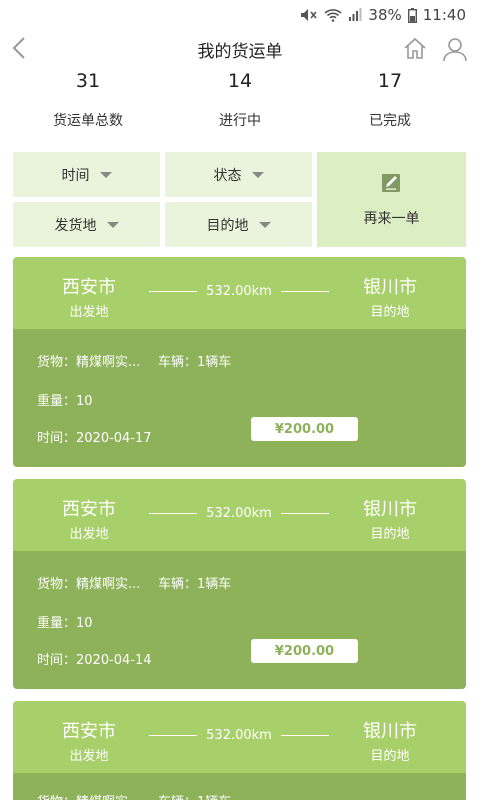 This screenshot has width=480, height=800. Describe the element at coordinates (390, 81) in the screenshot. I see `stat-value: 17` at that location.